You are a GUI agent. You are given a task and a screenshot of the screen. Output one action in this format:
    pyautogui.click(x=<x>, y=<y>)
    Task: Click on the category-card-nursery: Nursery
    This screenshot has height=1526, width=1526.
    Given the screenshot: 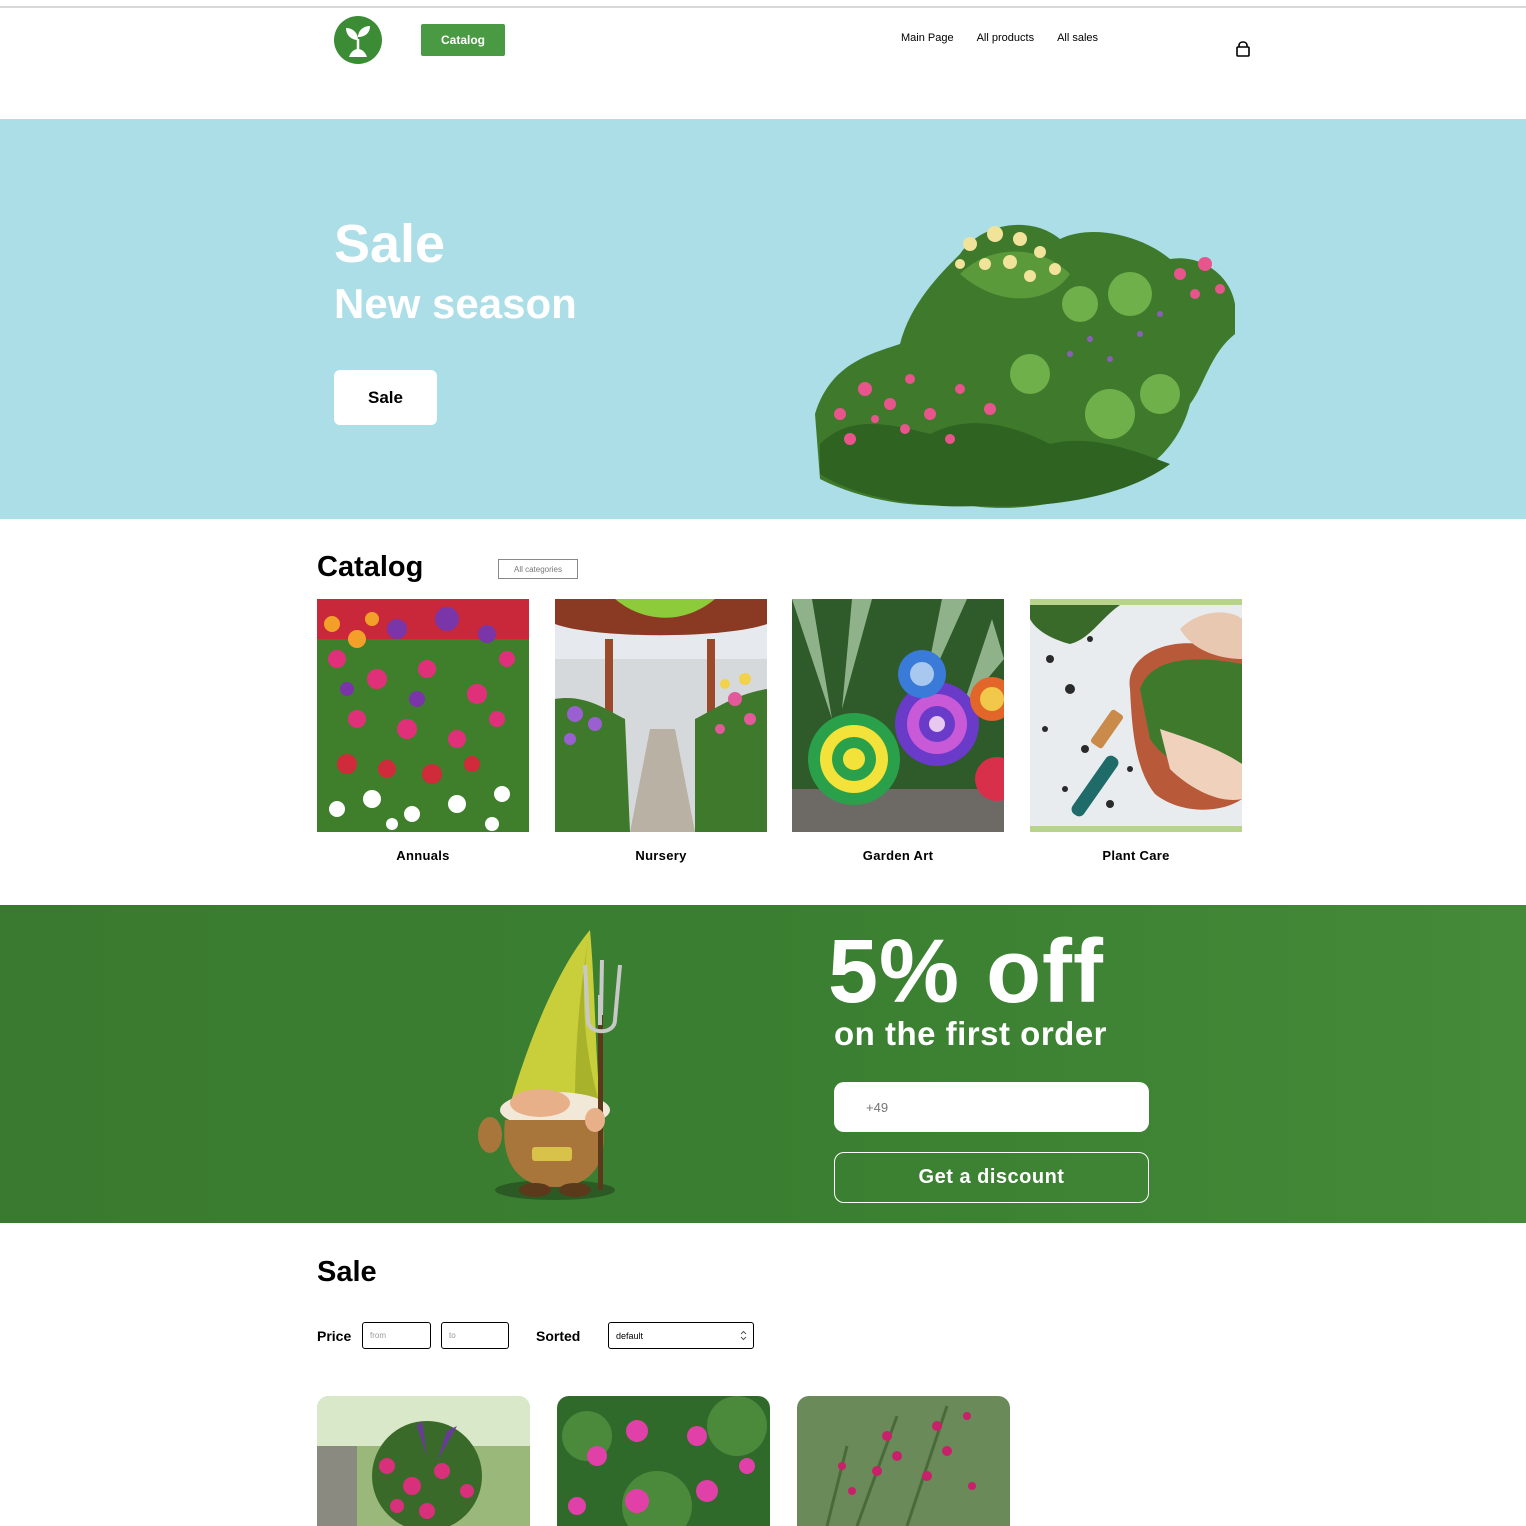 What is the action you would take?
    pyautogui.click(x=661, y=731)
    